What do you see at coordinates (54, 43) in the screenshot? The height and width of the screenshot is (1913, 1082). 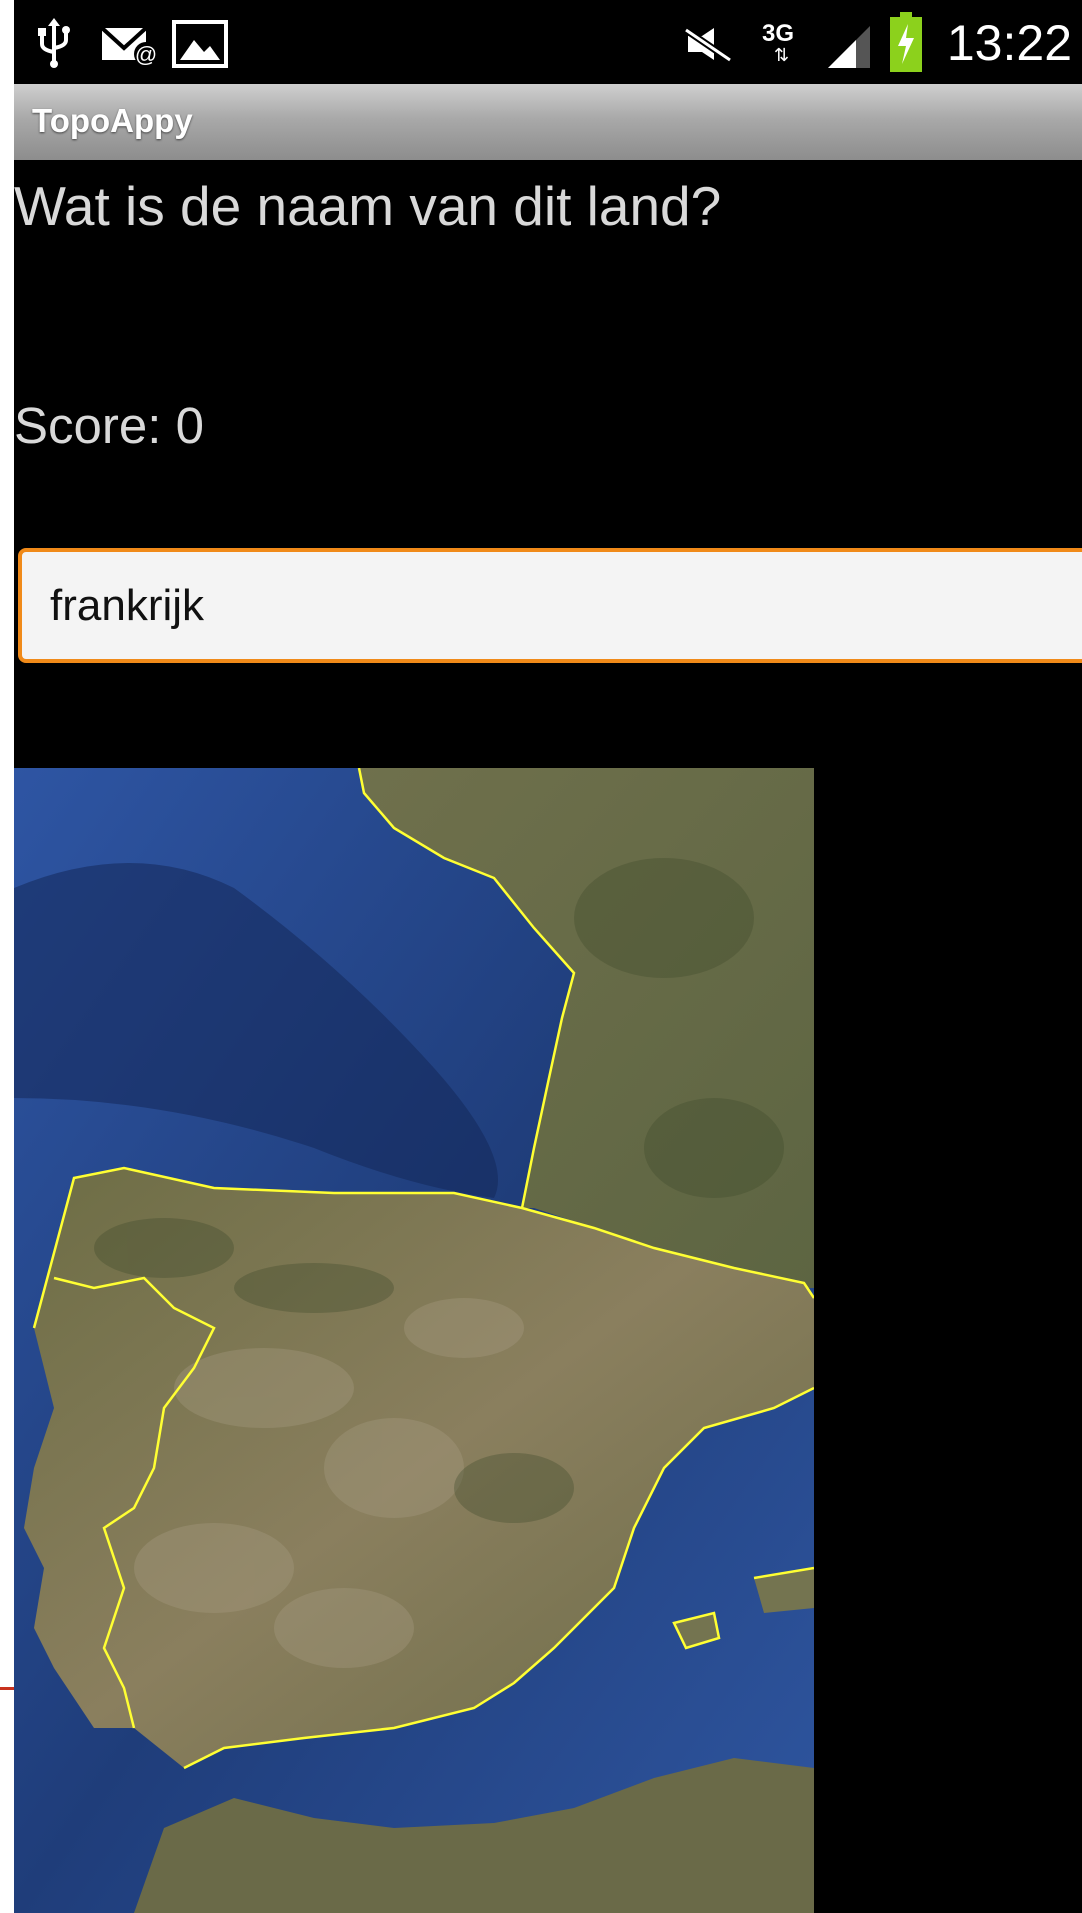 I see `usb-icon` at bounding box center [54, 43].